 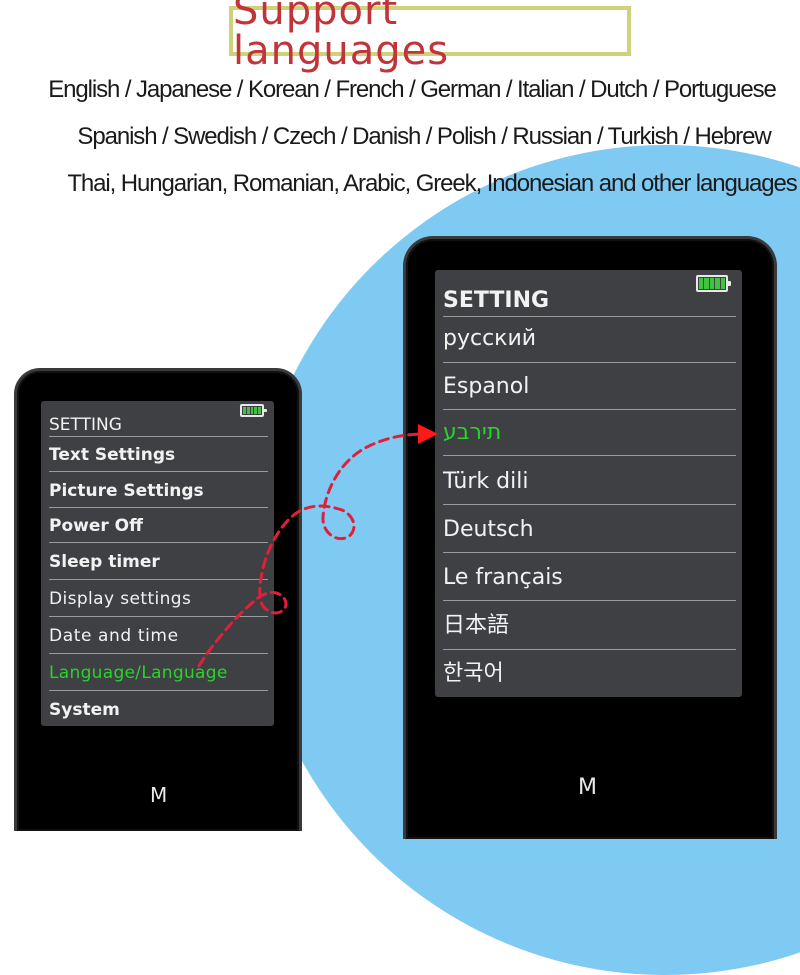 What do you see at coordinates (158, 709) in the screenshot?
I see `menu-item-system: System` at bounding box center [158, 709].